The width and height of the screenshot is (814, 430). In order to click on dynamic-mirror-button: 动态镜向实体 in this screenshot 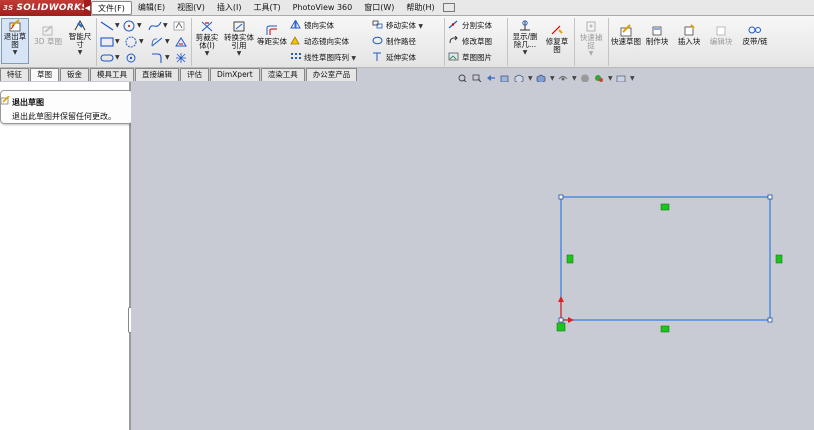, I will do `click(319, 41)`.